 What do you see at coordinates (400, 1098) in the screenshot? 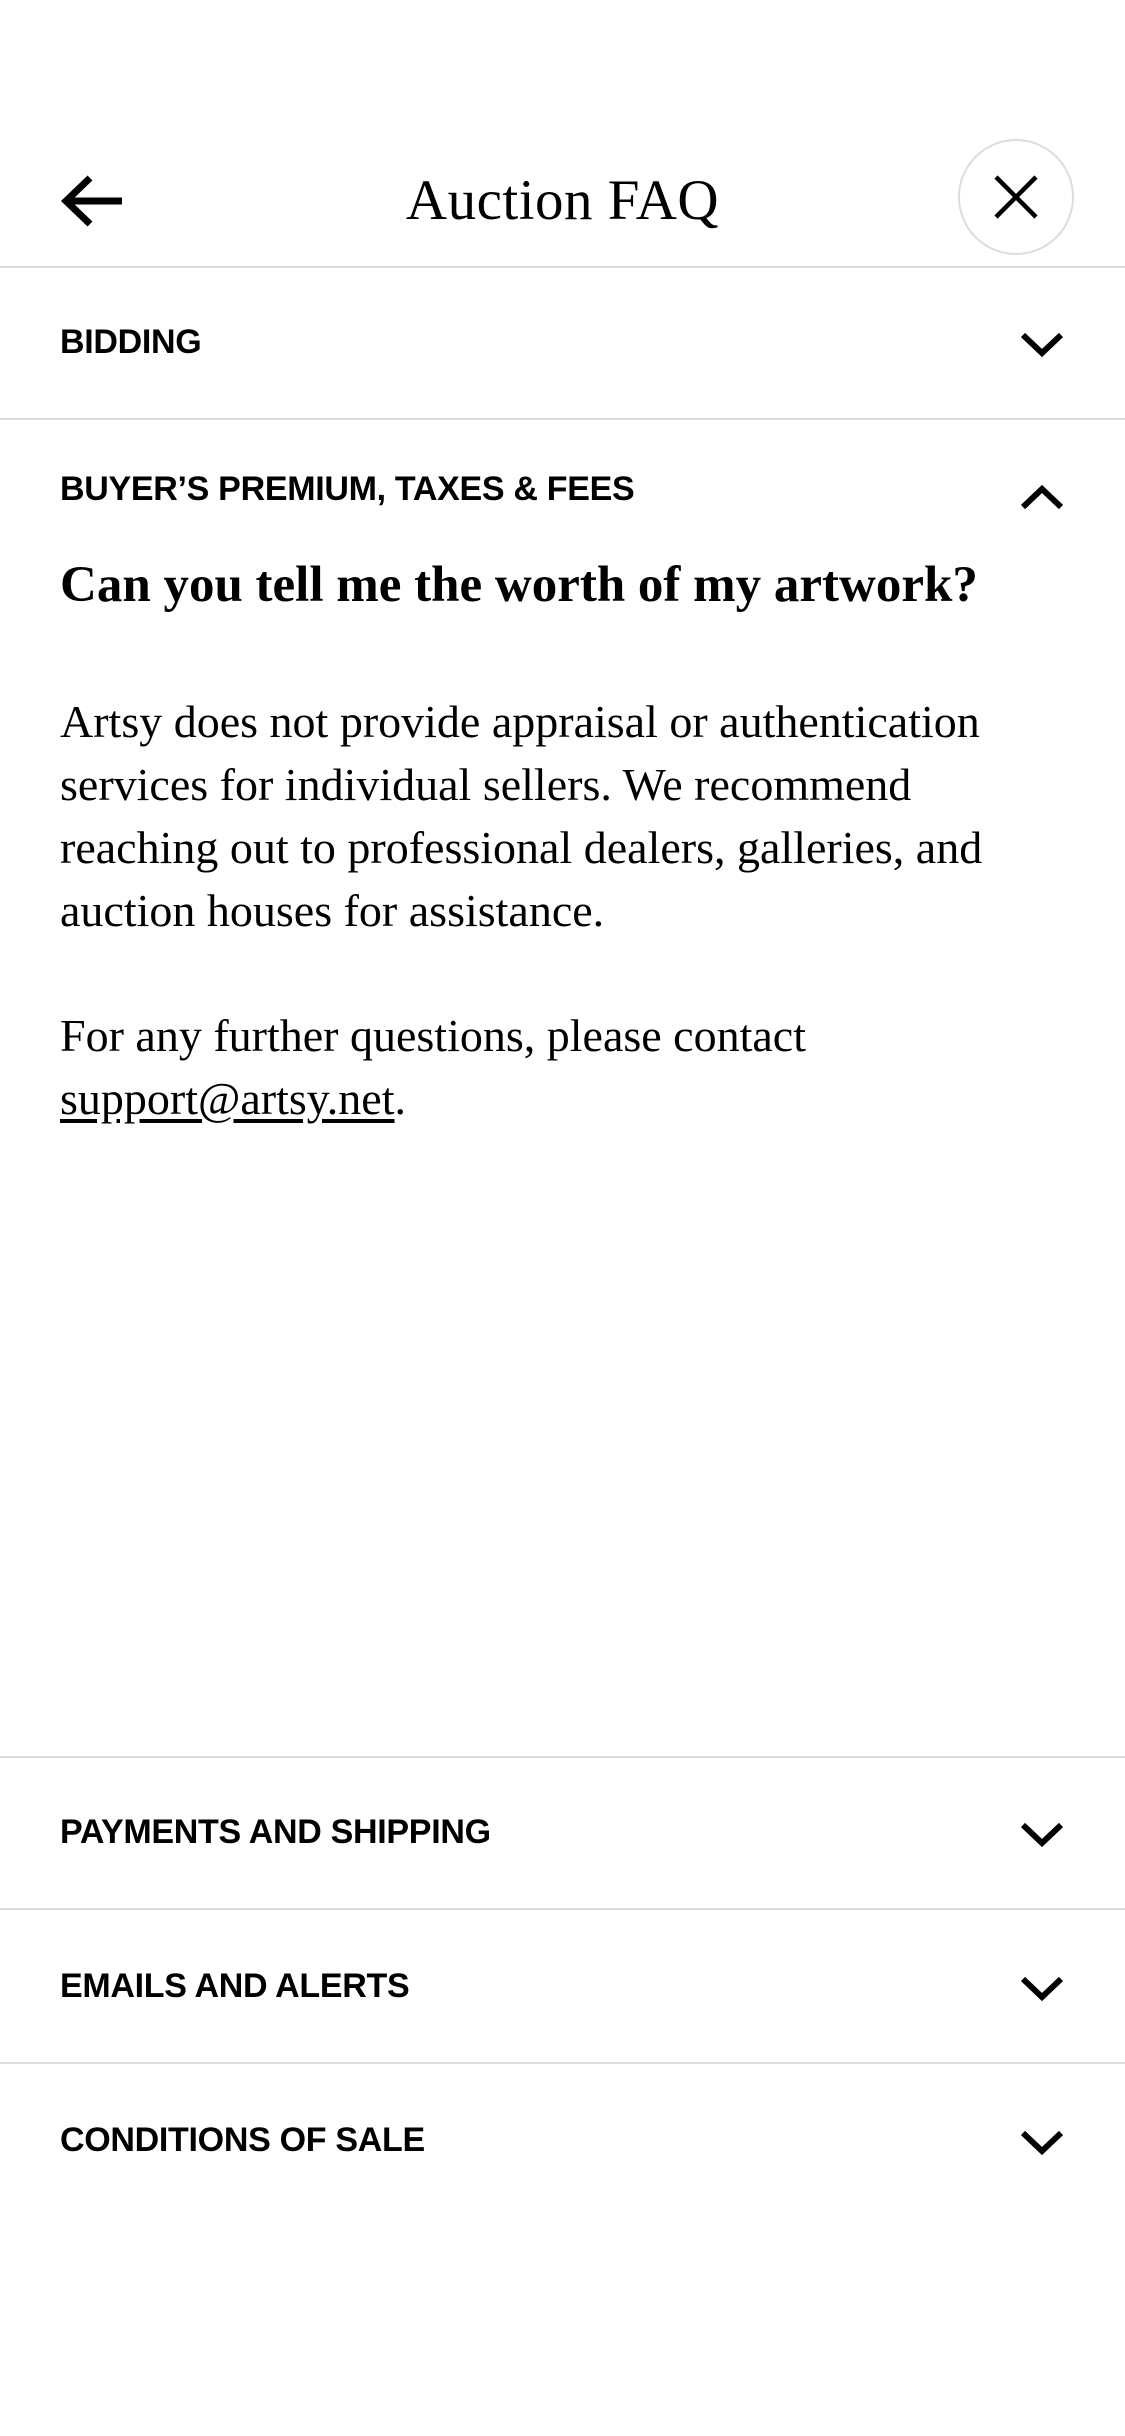
I see `contact-suffix: .` at bounding box center [400, 1098].